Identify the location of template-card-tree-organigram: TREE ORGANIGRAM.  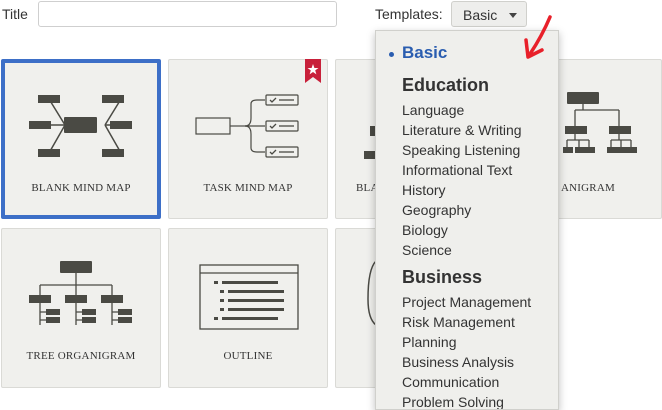
(81, 308).